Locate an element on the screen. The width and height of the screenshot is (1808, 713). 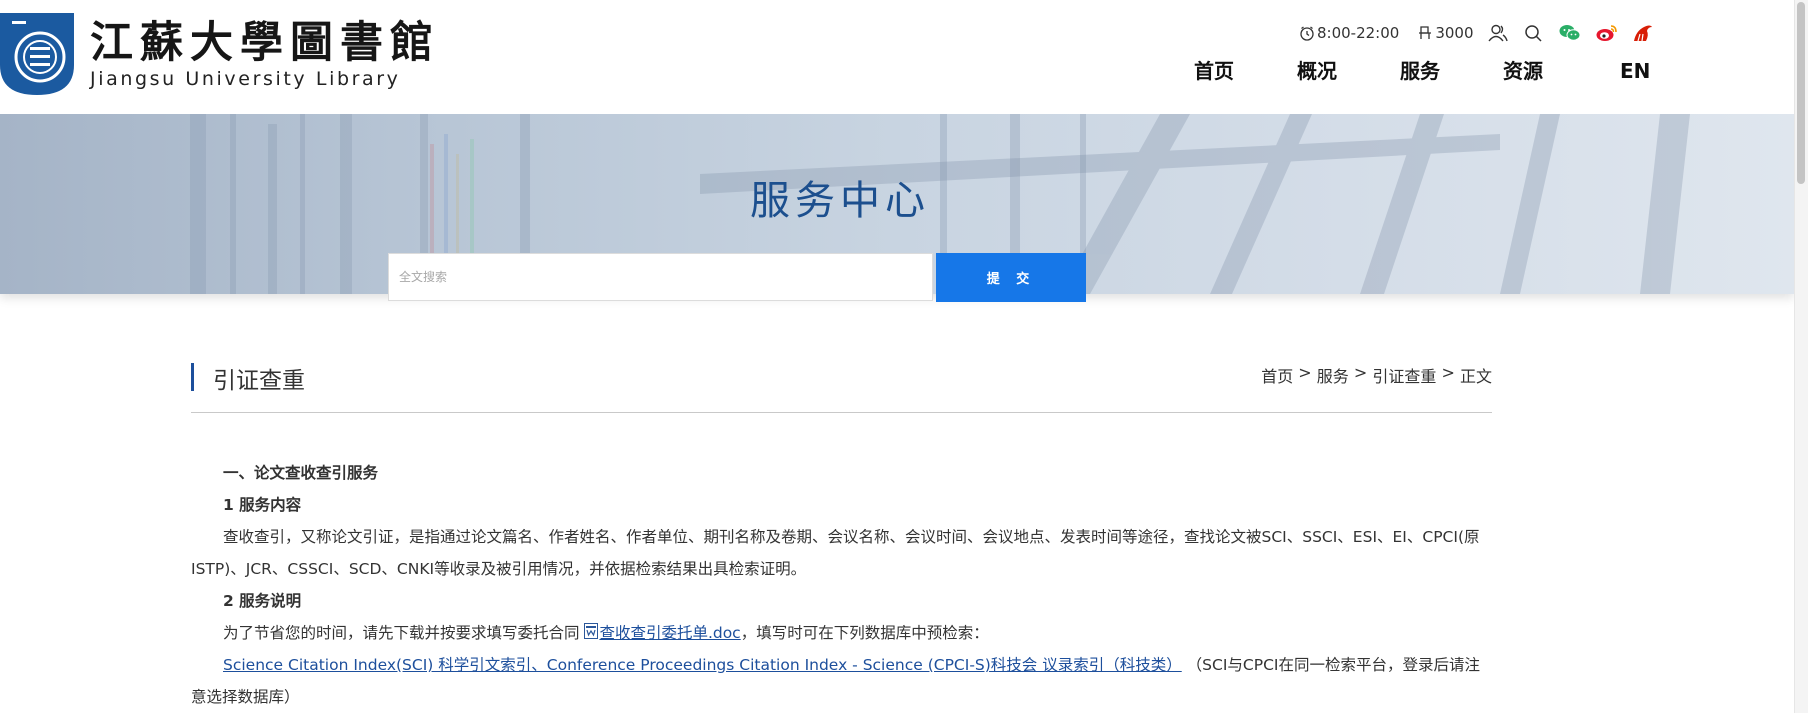
user-icon is located at coordinates (1497, 33).